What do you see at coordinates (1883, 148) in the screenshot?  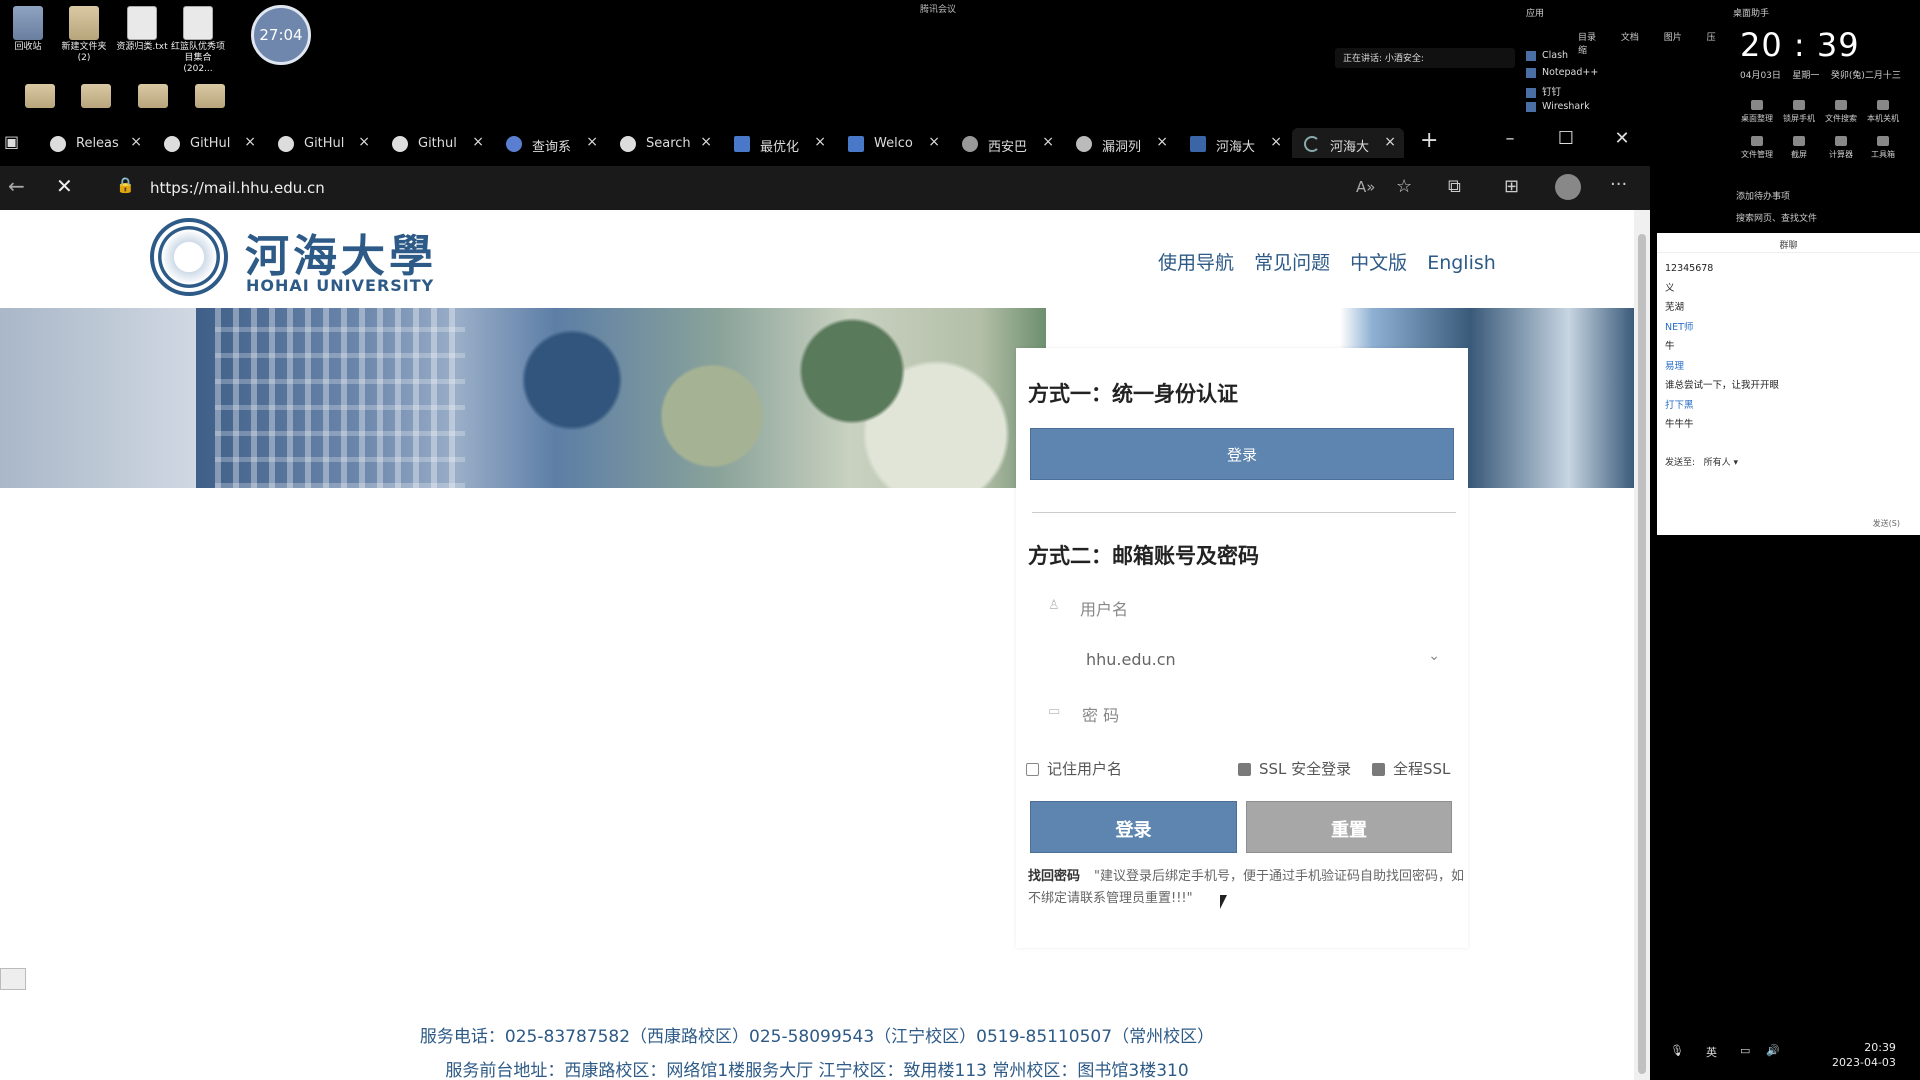 I see `tool-toolbox: 工具箱` at bounding box center [1883, 148].